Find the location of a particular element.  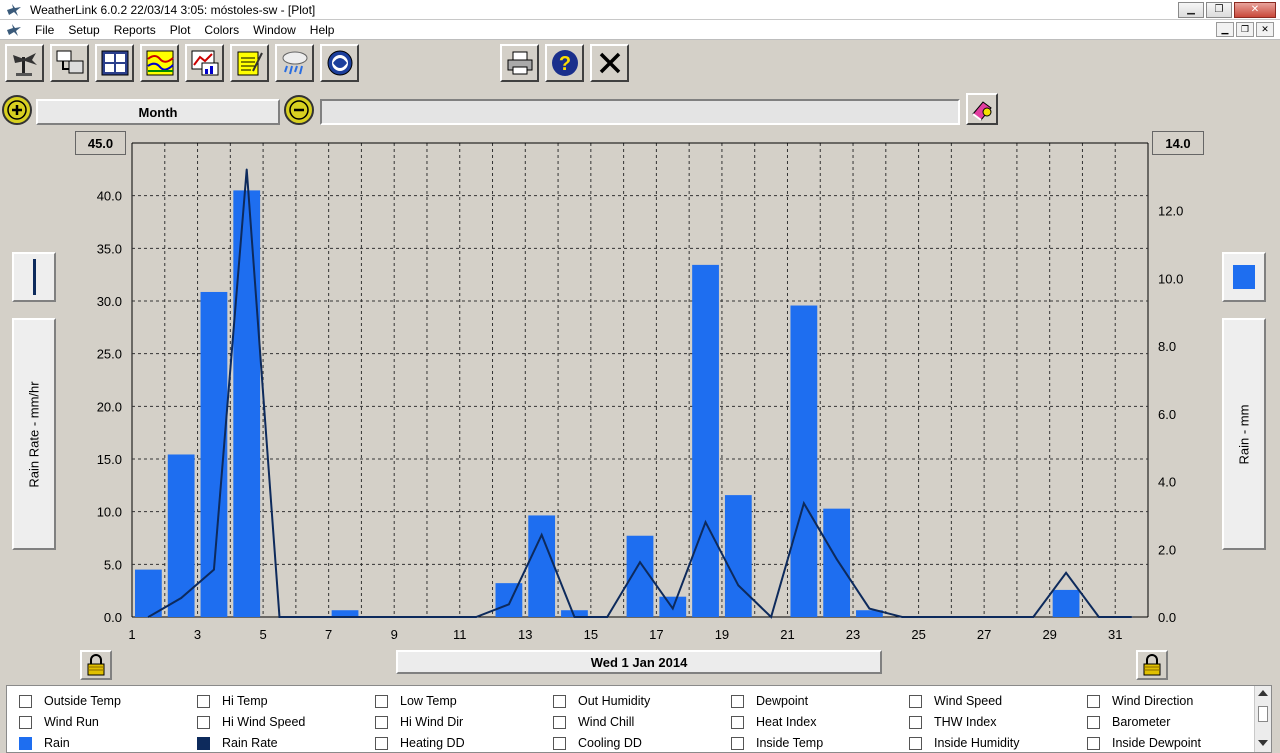

legend-checkbox-hi-wind-dir is located at coordinates (381, 722).